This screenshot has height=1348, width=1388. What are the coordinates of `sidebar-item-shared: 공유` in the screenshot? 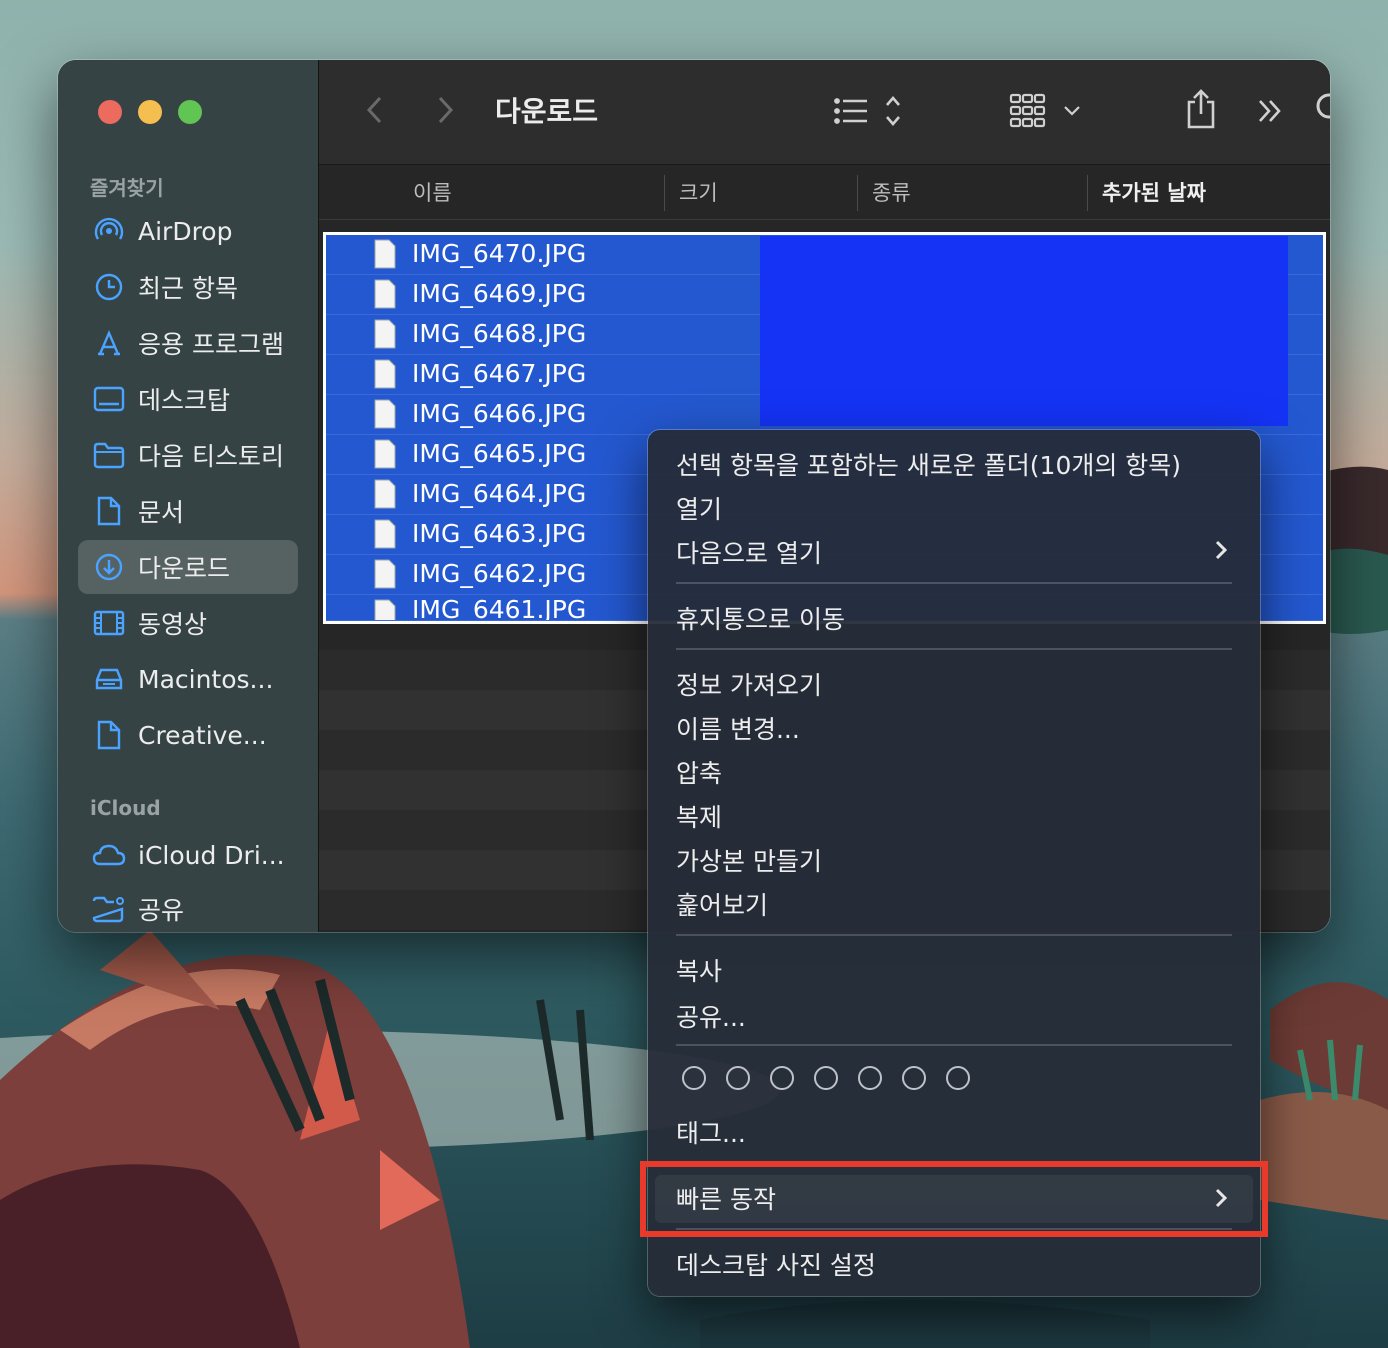 It's located at (188, 907).